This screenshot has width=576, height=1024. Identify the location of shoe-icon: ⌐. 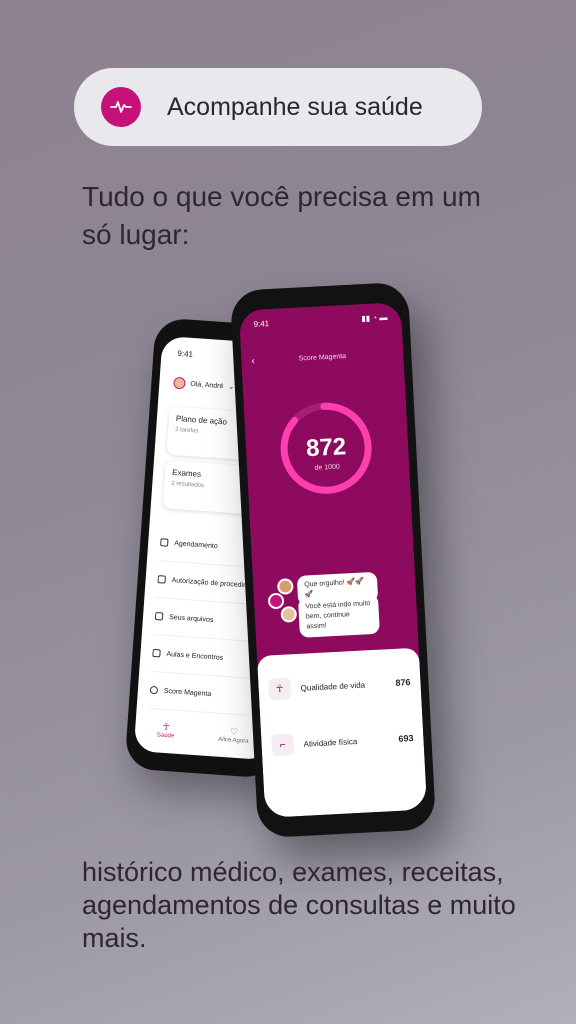
(283, 745).